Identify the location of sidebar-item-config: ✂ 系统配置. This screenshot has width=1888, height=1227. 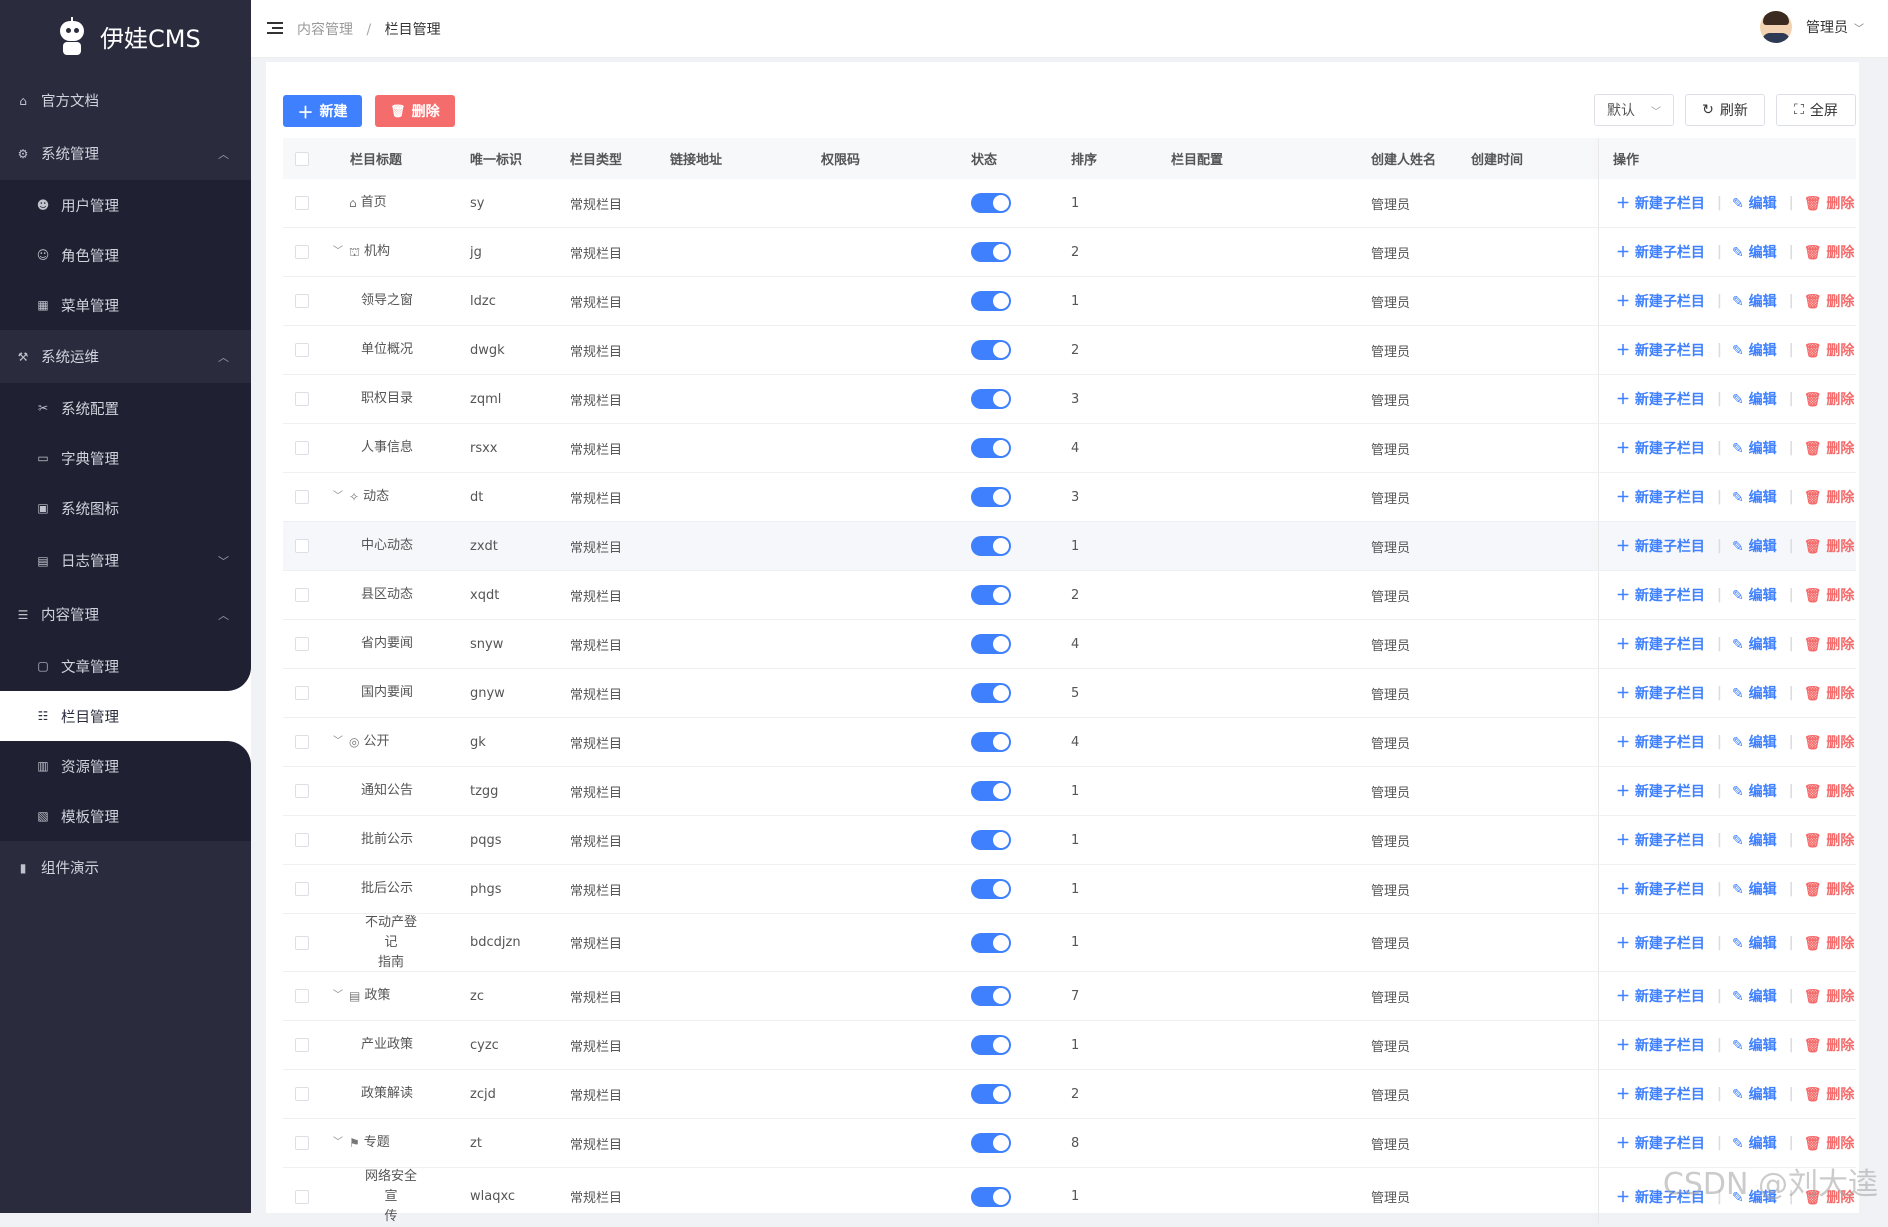
(125, 408).